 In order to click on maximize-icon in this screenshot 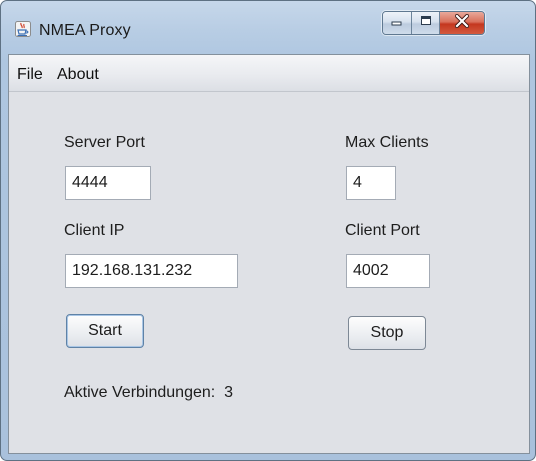, I will do `click(426, 23)`.